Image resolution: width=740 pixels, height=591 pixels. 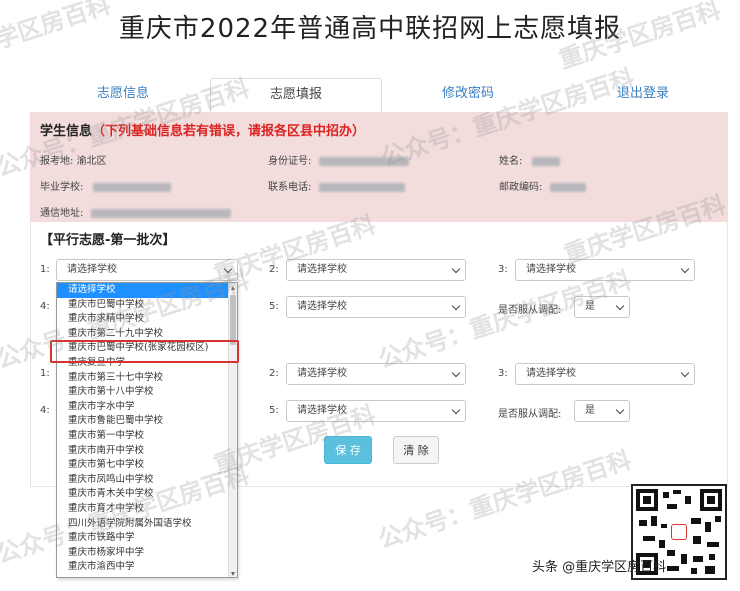 I want to click on zip-label: 邮政编码:, so click(x=521, y=187).